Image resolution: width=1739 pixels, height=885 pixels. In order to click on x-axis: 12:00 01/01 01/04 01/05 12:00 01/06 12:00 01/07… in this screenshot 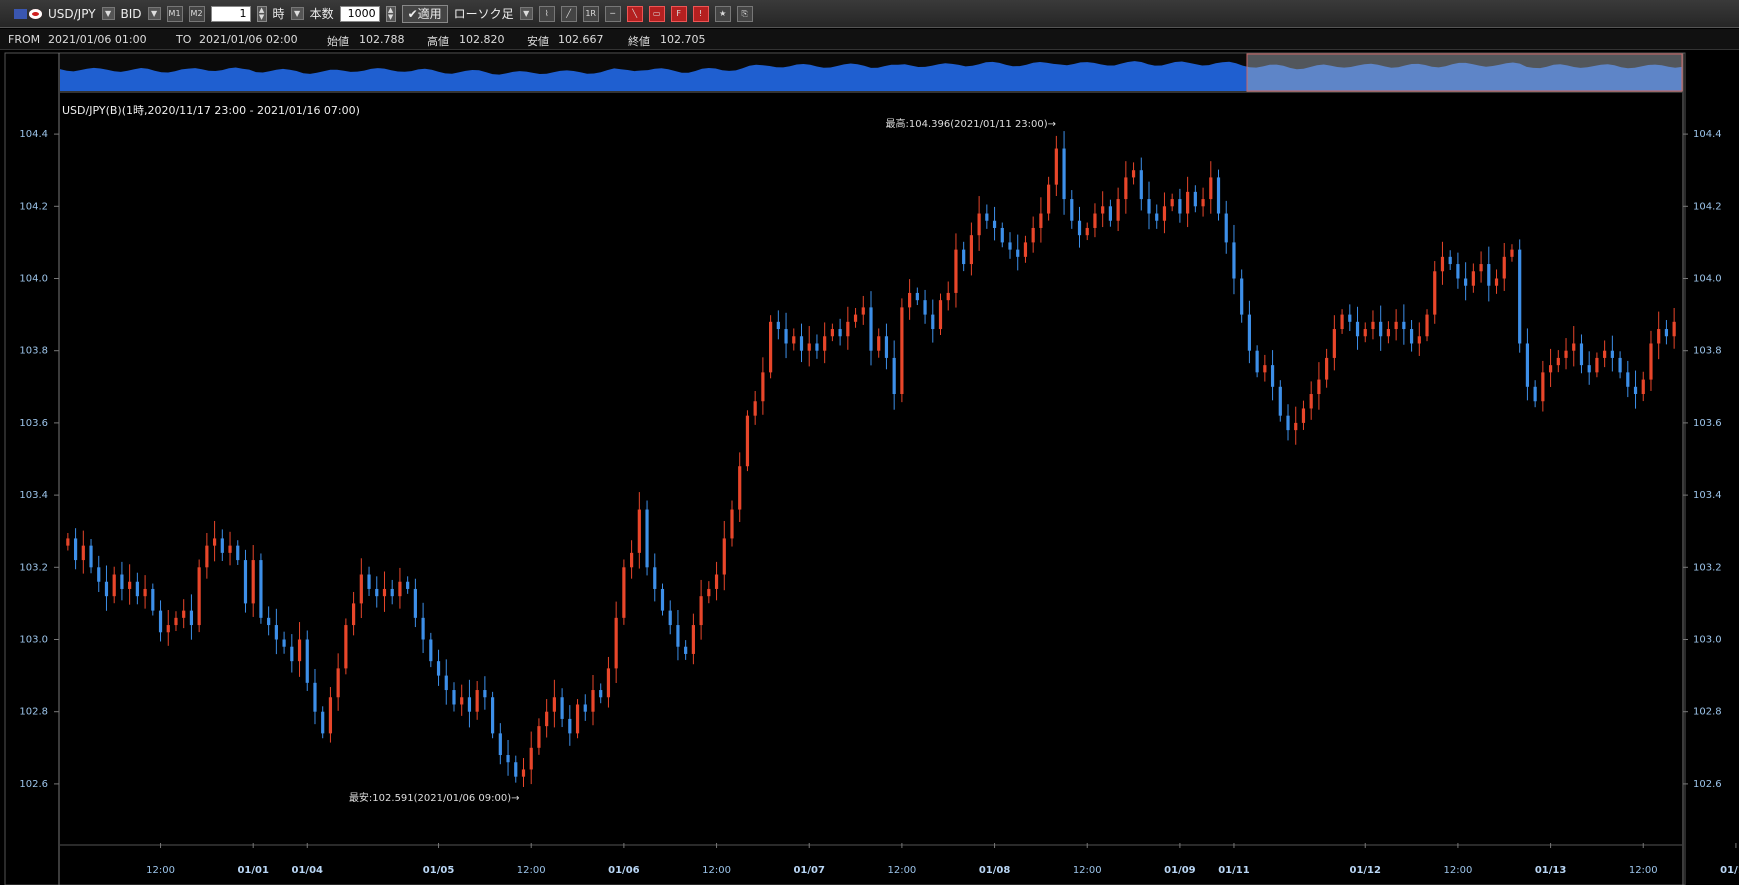, I will do `click(899, 859)`.